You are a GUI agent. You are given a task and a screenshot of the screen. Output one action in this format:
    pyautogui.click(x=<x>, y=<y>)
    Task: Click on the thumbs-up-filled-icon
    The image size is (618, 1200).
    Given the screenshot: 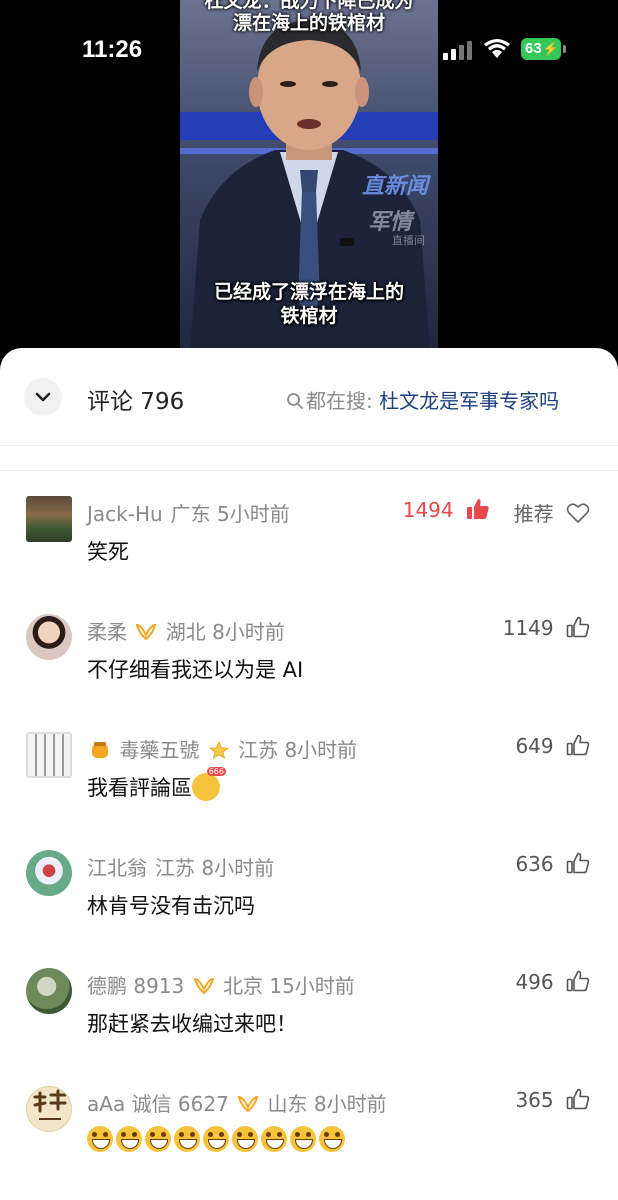 What is the action you would take?
    pyautogui.click(x=478, y=509)
    